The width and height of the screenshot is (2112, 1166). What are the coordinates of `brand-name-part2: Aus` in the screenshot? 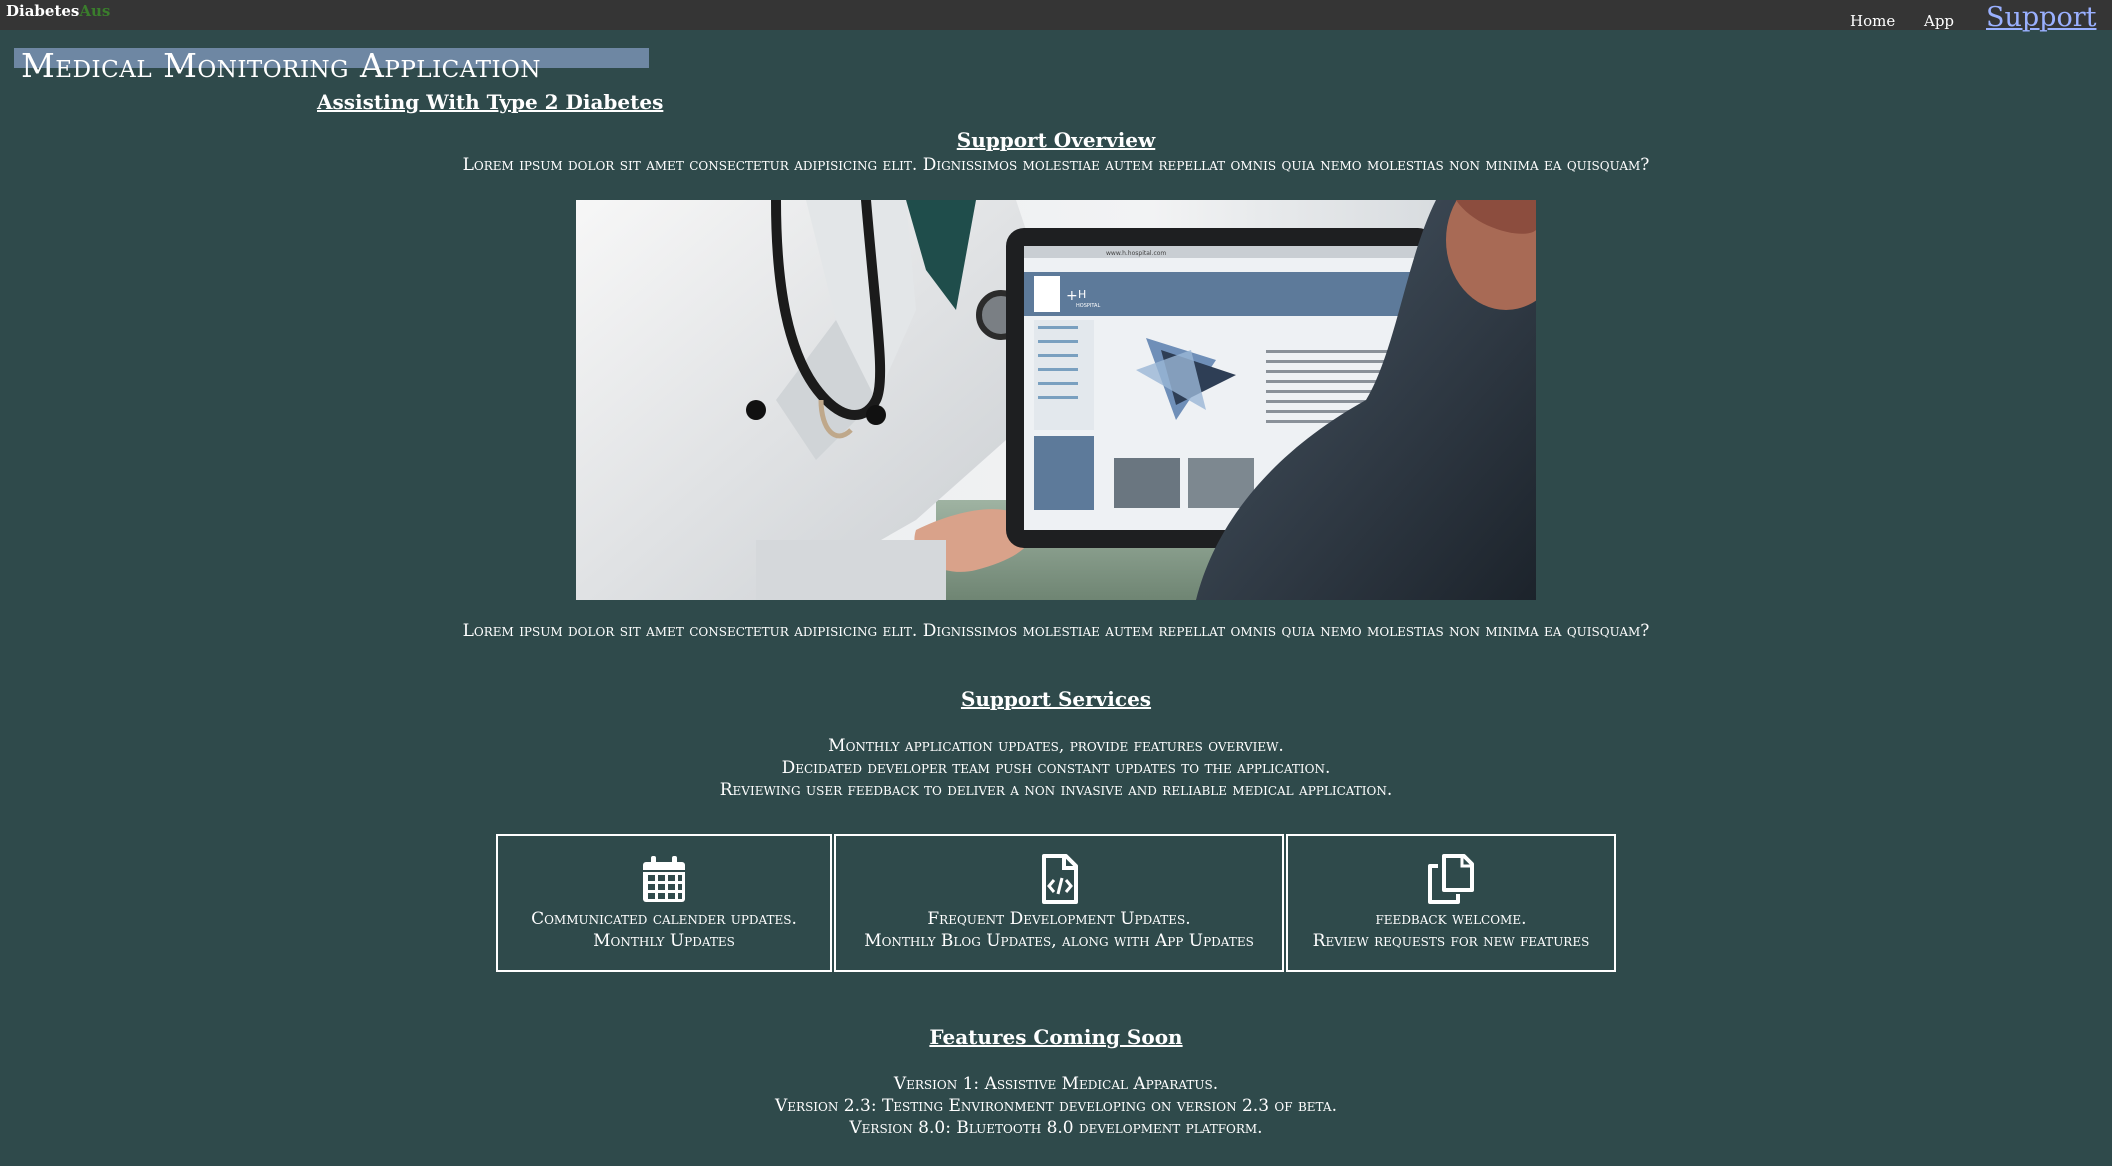 It's located at (95, 11).